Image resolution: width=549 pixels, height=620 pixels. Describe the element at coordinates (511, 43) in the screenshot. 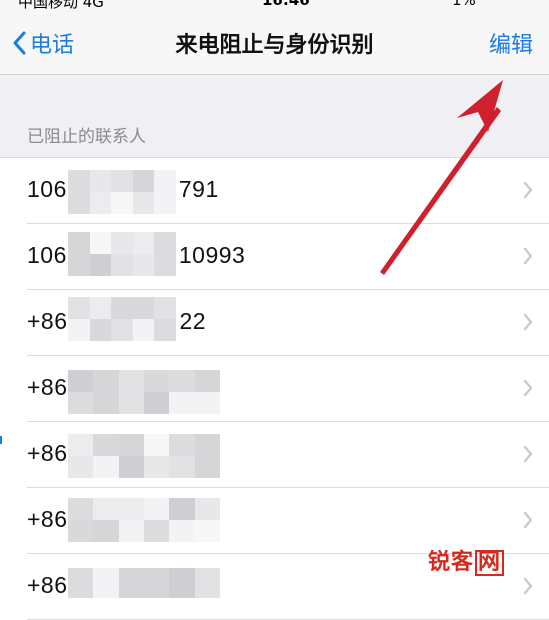

I see `edit-button: 编辑` at that location.